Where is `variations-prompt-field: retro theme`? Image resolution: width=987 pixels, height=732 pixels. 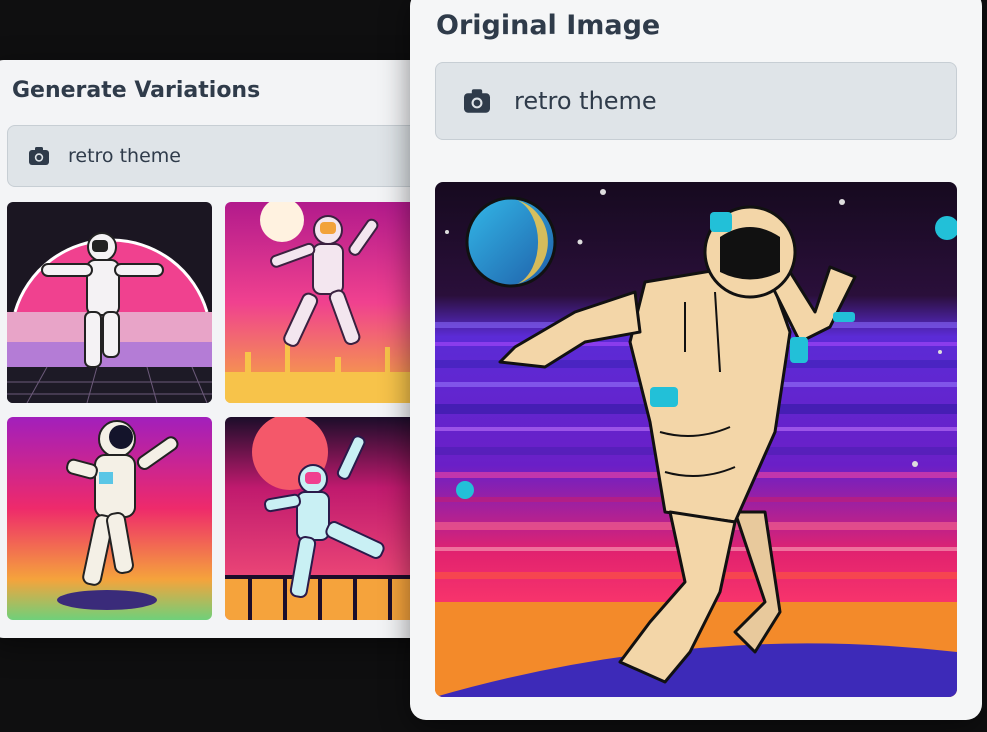
variations-prompt-field: retro theme is located at coordinates (223, 156).